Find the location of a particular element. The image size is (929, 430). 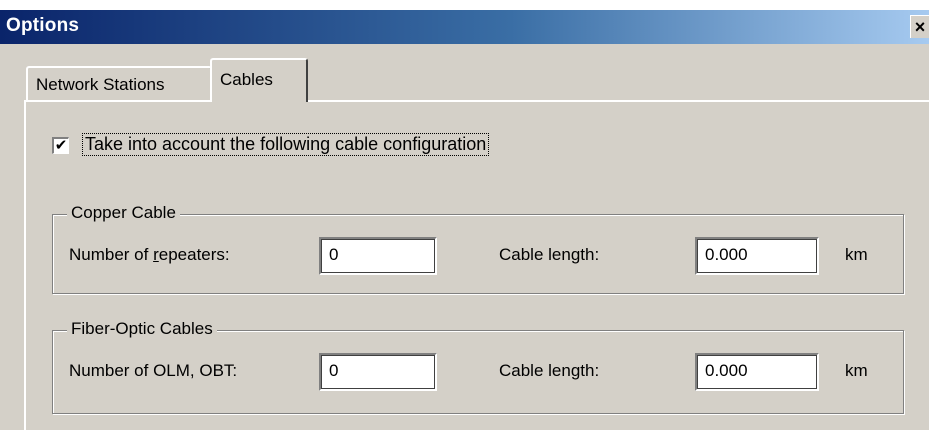

close-icon: × is located at coordinates (919, 26).